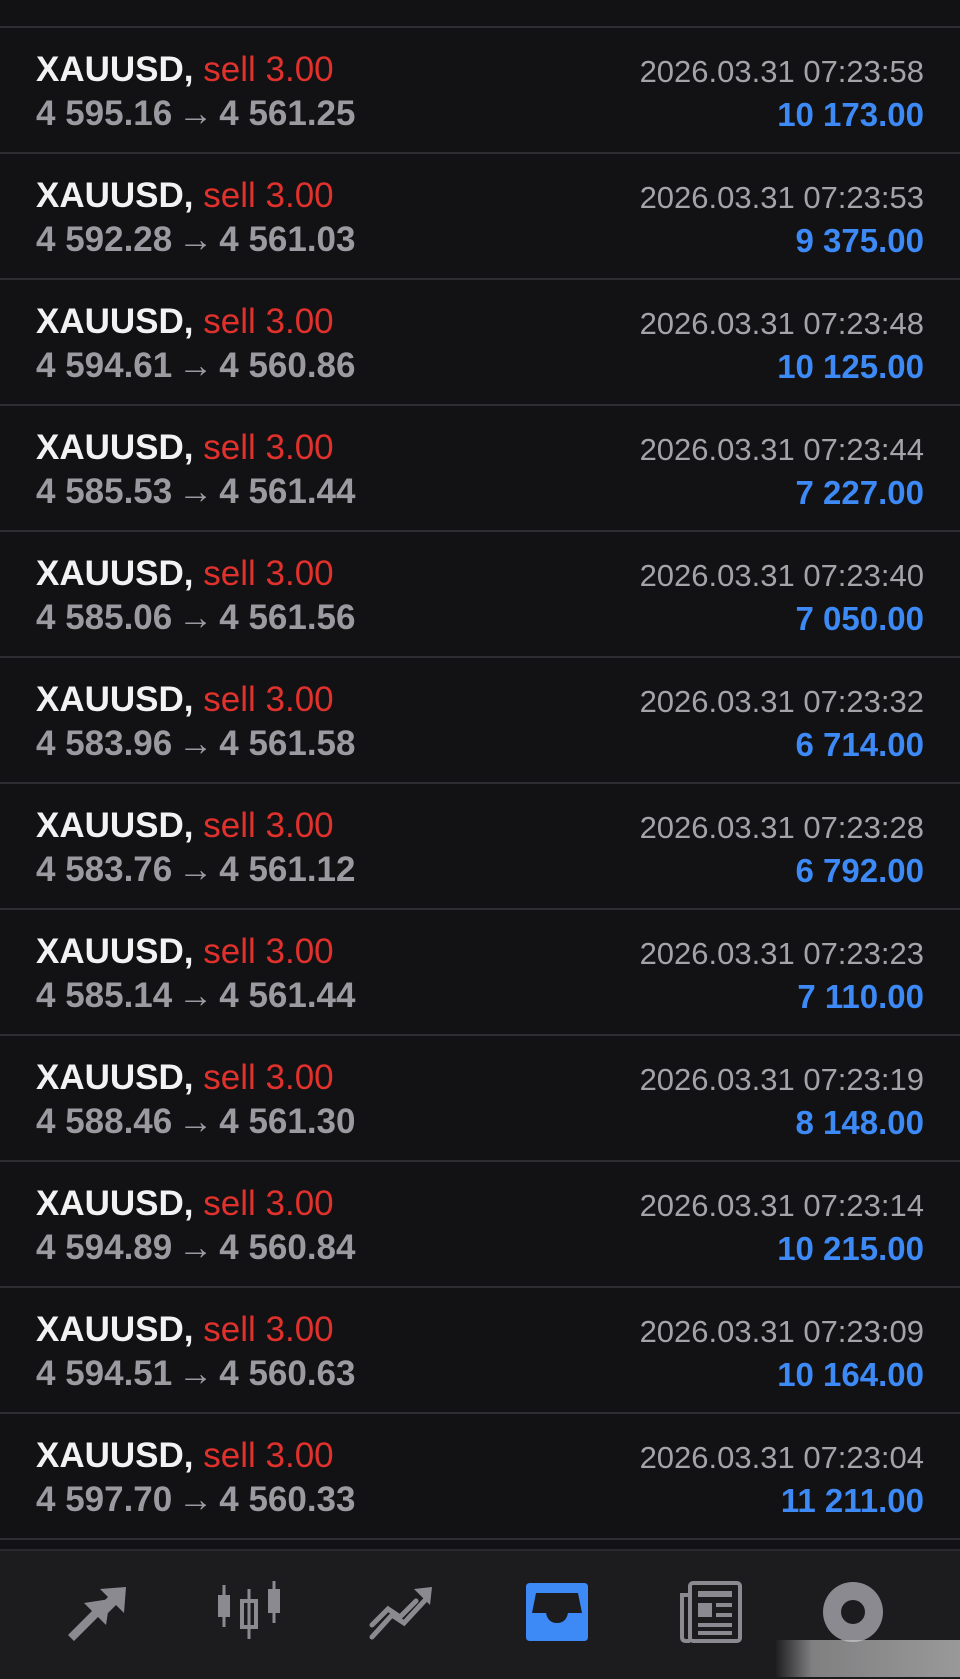  I want to click on trade-profit: 7 227.00, so click(859, 492).